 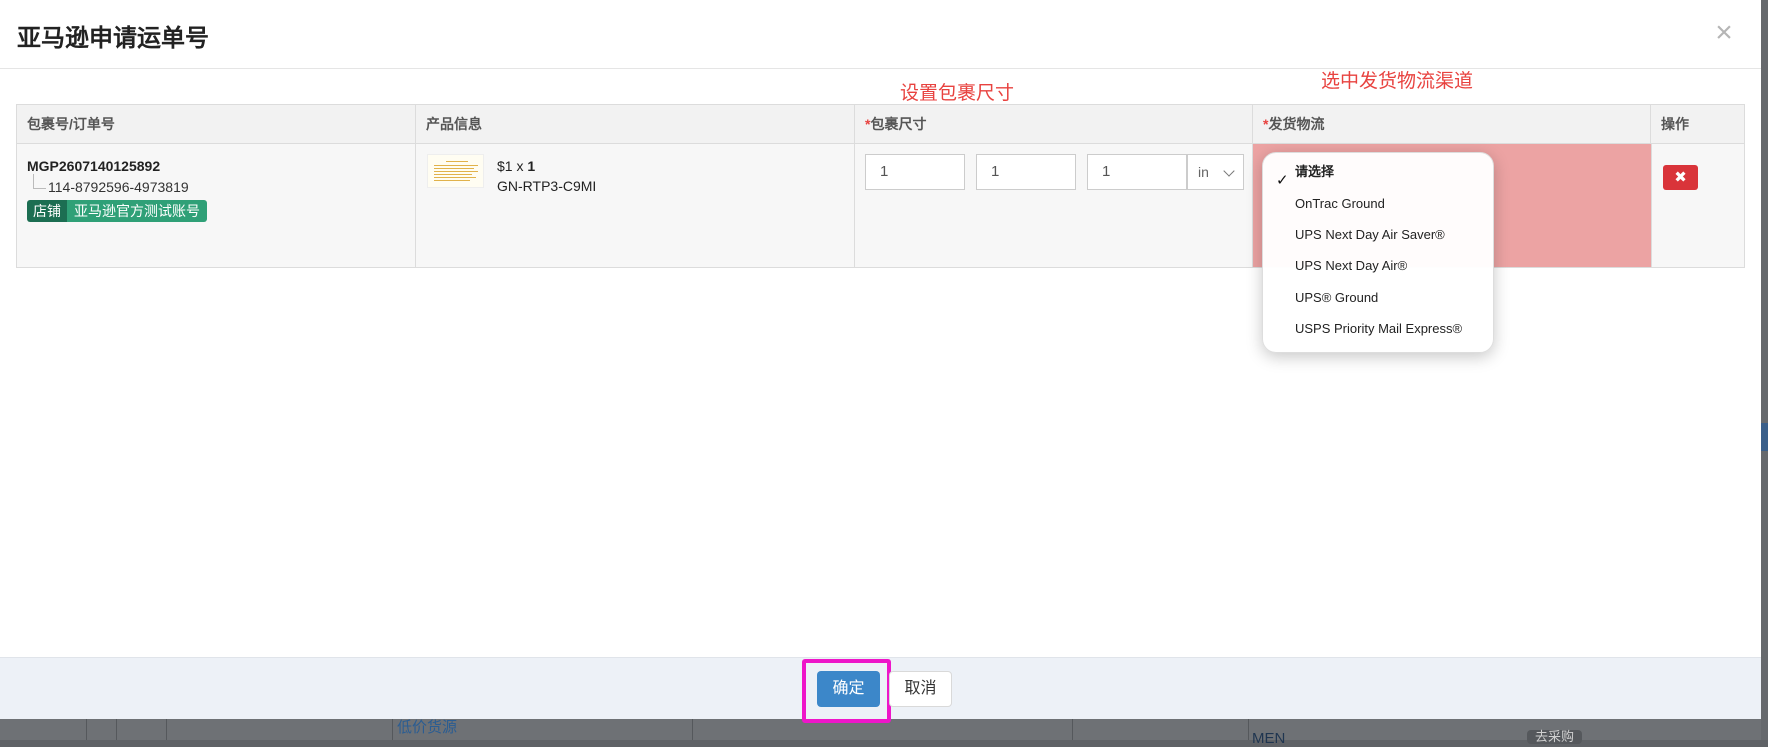 What do you see at coordinates (957, 93) in the screenshot?
I see `annotation-dimensions: 设置包裹尺寸` at bounding box center [957, 93].